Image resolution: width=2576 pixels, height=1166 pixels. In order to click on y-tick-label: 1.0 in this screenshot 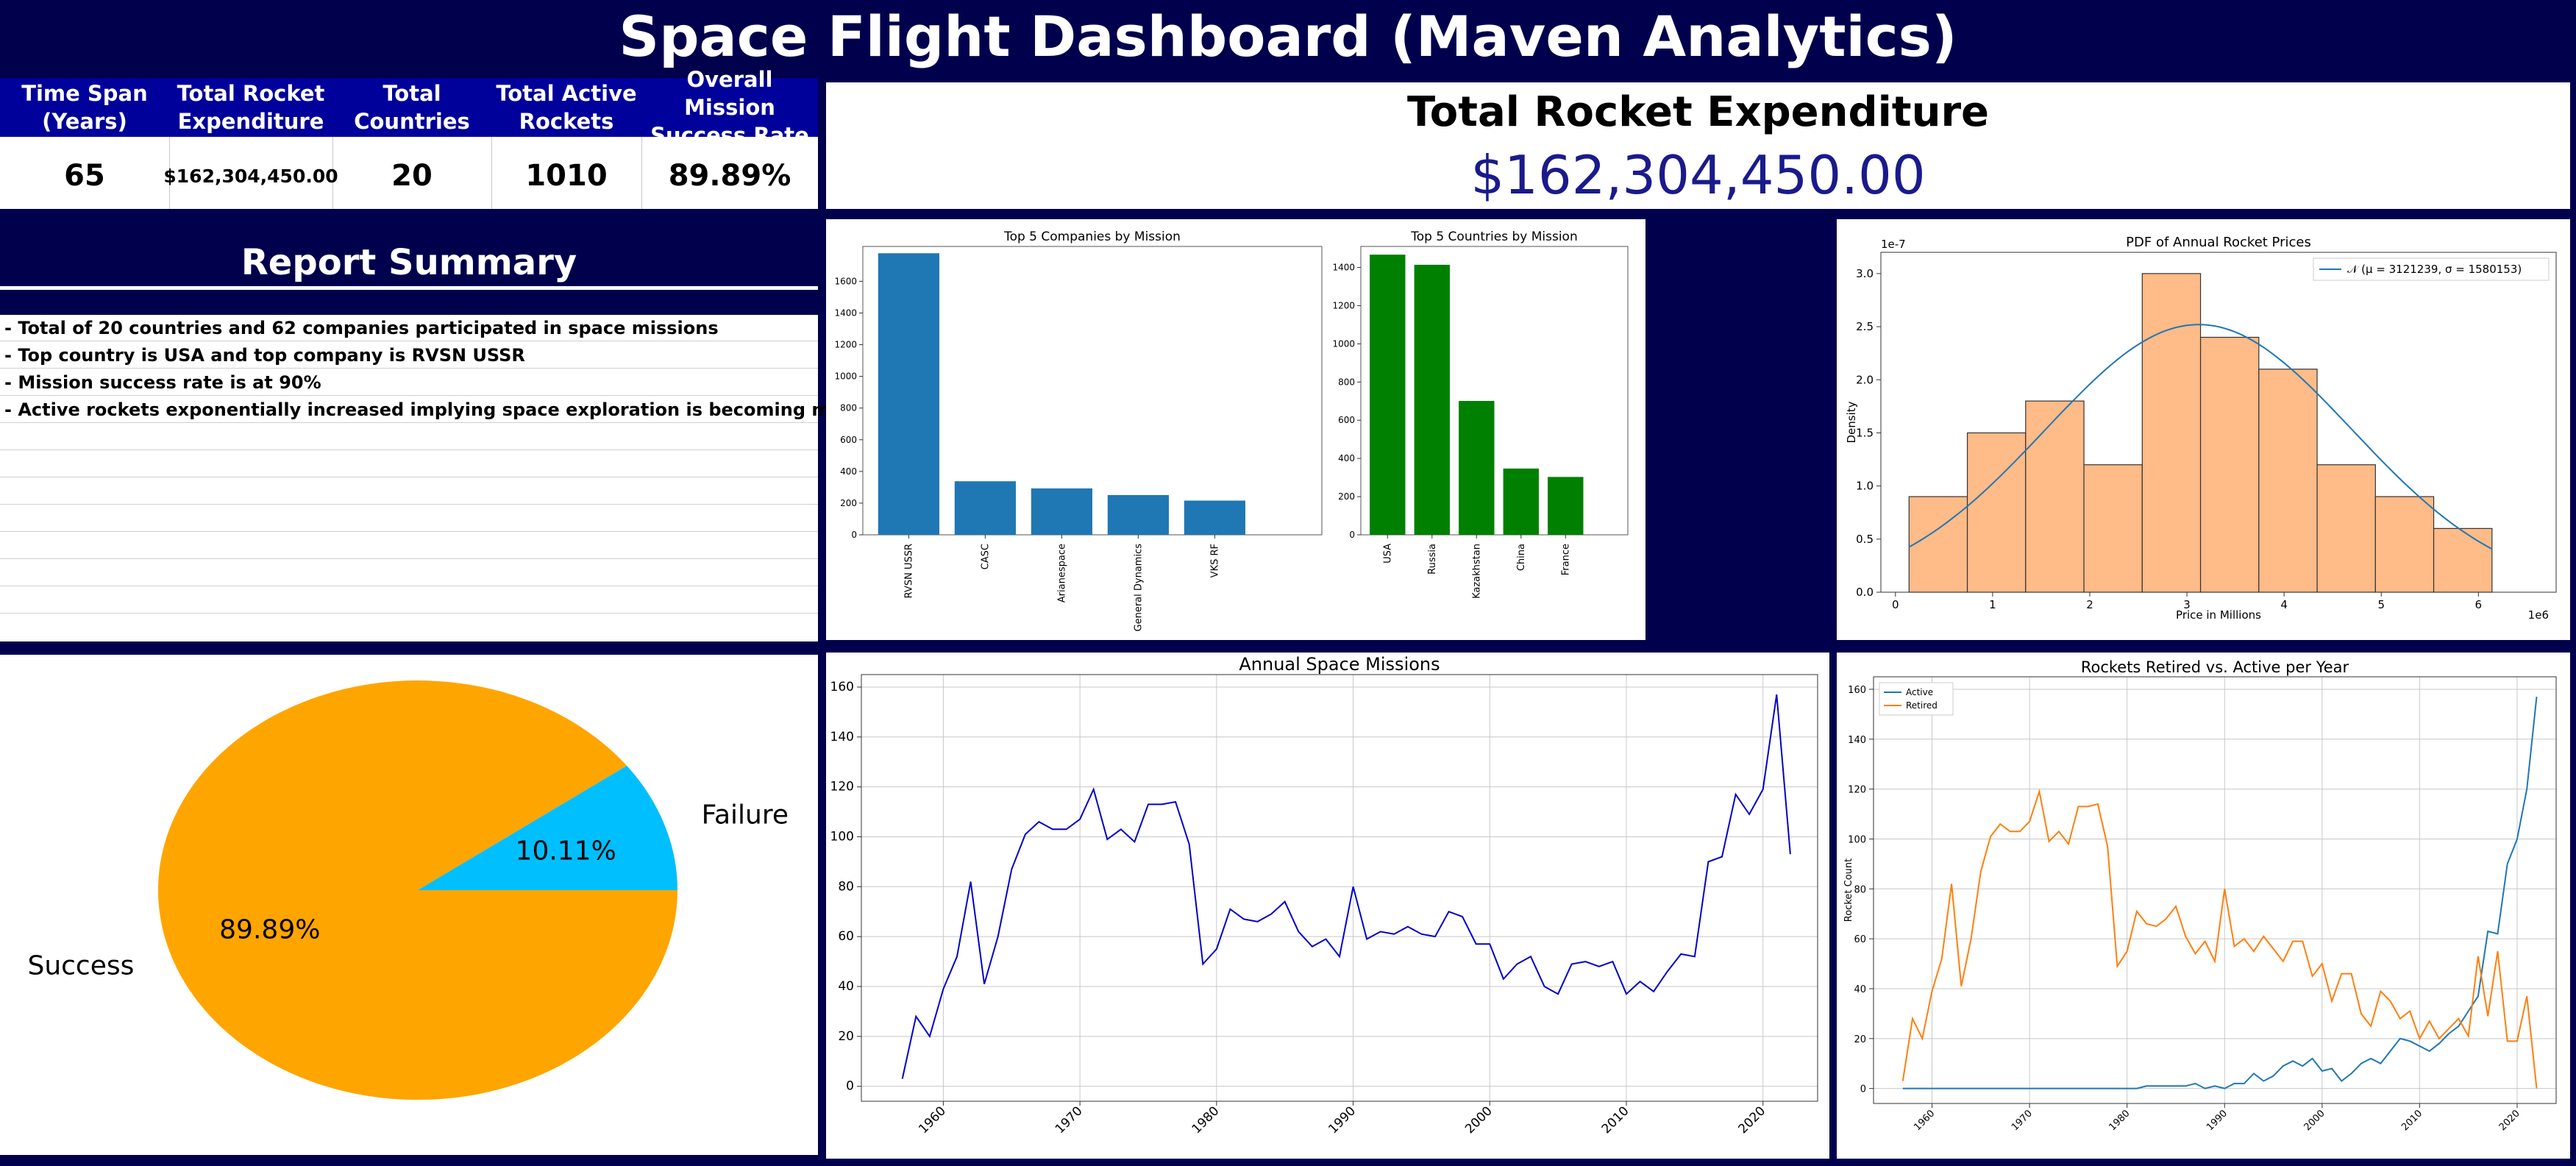, I will do `click(1865, 486)`.